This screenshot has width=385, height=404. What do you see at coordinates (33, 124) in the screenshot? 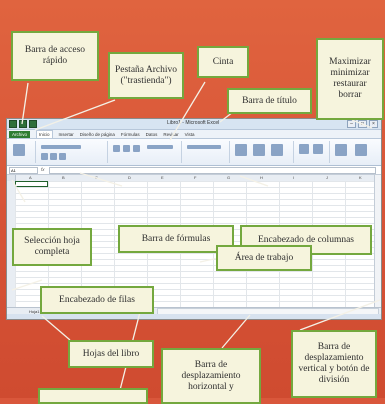
I see `undo-icon` at bounding box center [33, 124].